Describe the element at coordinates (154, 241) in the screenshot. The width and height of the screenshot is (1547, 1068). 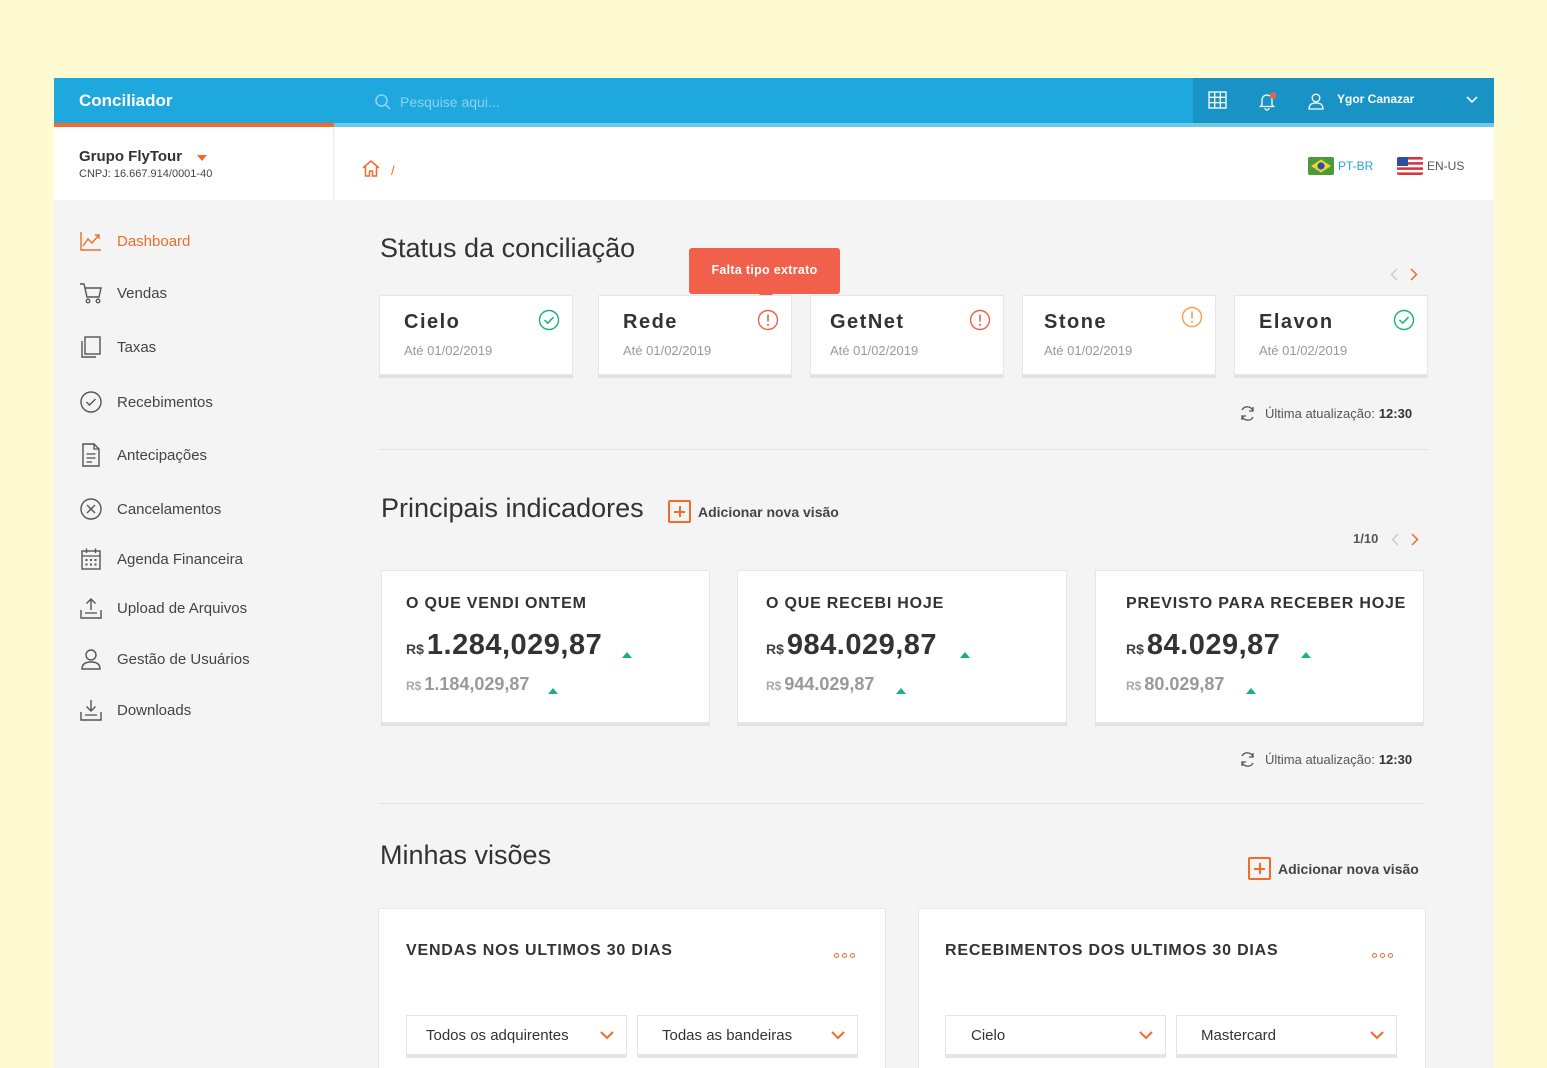
I see `sidebar-item-label: Dashboard` at that location.